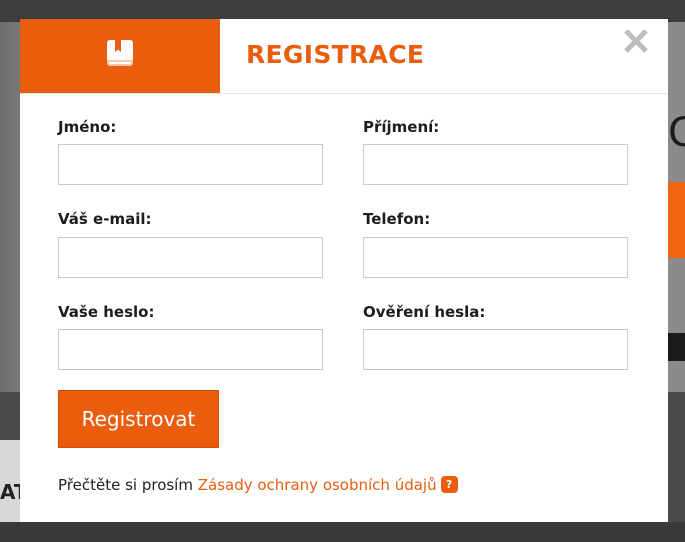 This screenshot has width=685, height=542. I want to click on book-icon, so click(120, 56).